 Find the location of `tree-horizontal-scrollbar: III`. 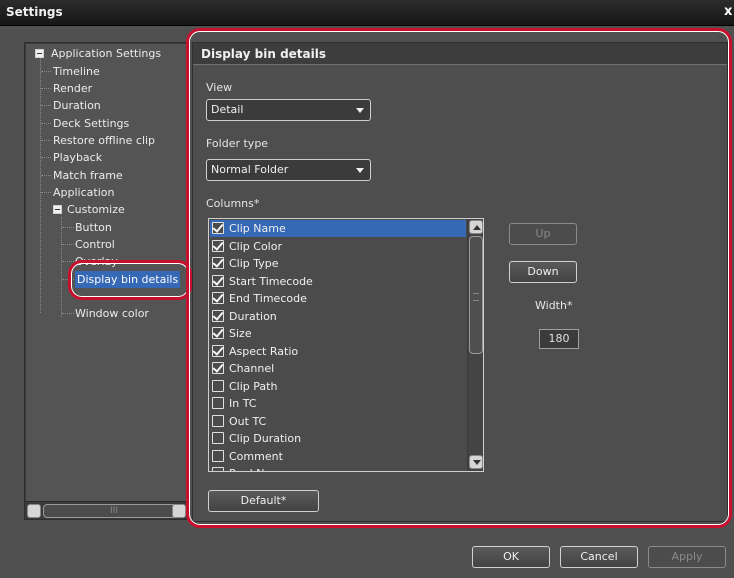

tree-horizontal-scrollbar: III is located at coordinates (106, 510).